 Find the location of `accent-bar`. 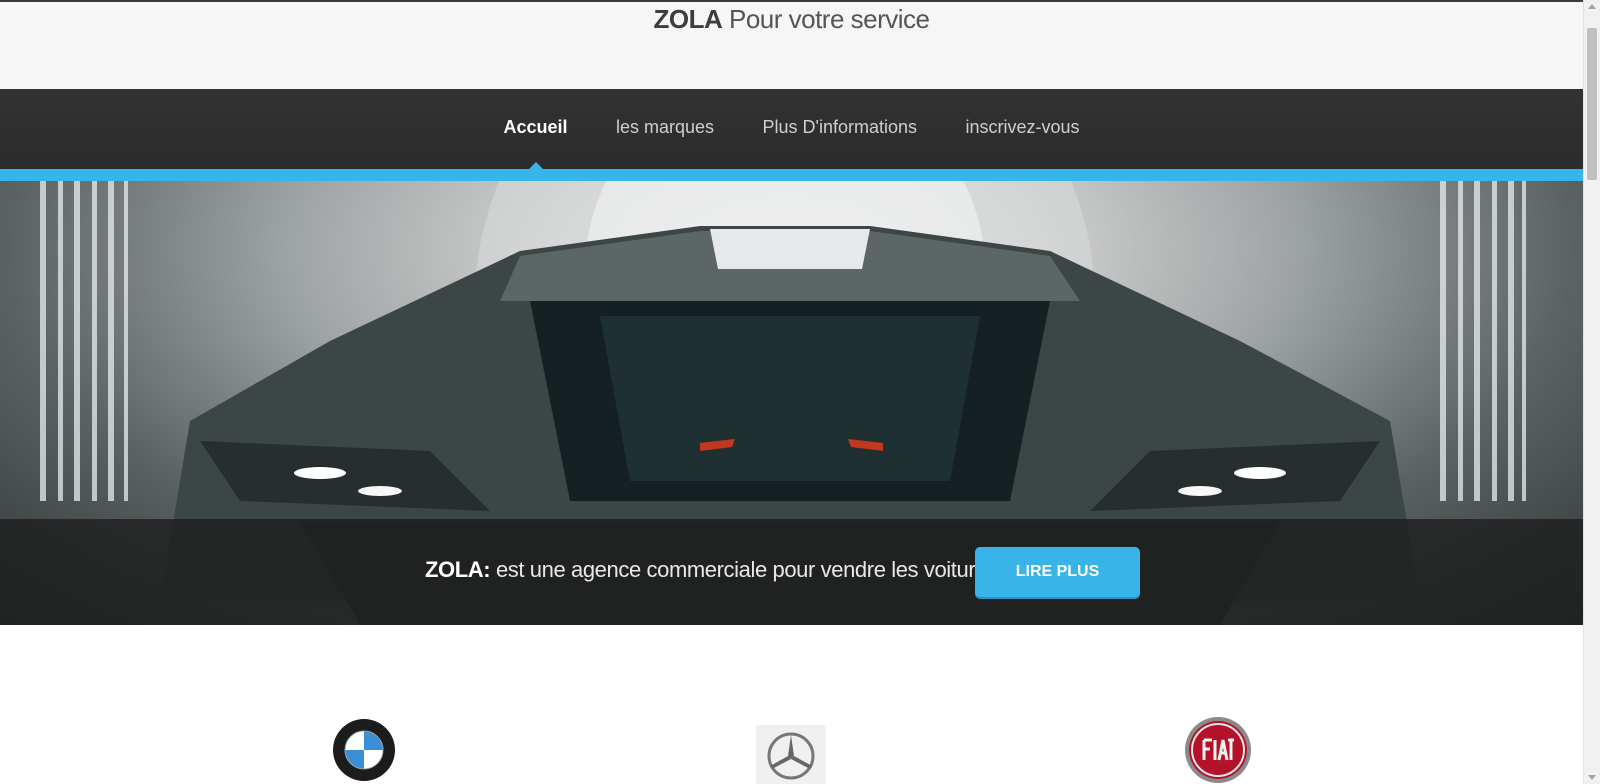

accent-bar is located at coordinates (791, 175).